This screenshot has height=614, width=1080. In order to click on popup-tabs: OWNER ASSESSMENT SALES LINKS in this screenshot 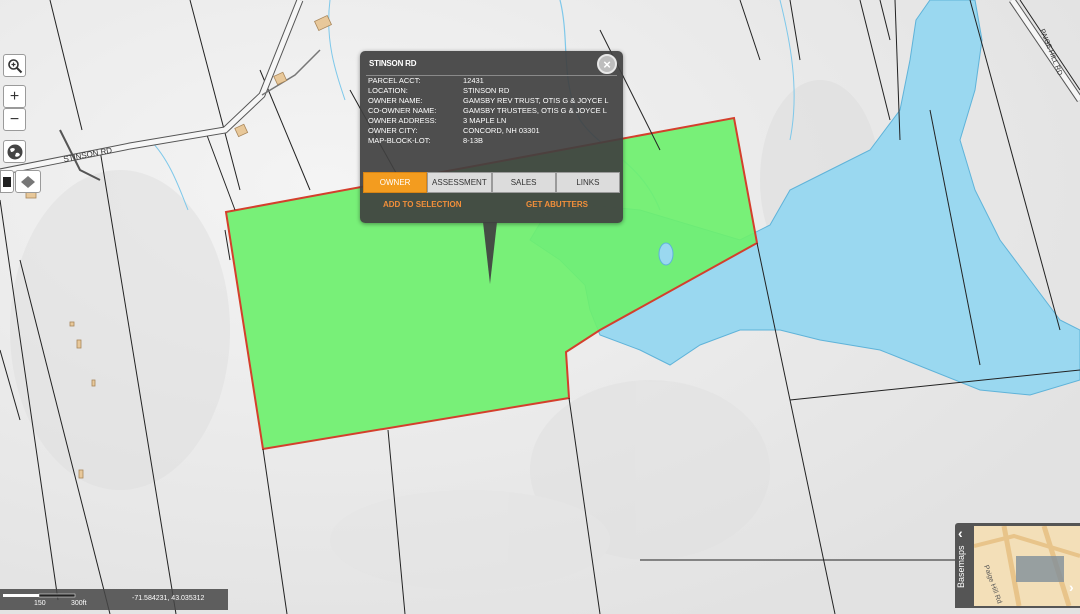, I will do `click(491, 182)`.